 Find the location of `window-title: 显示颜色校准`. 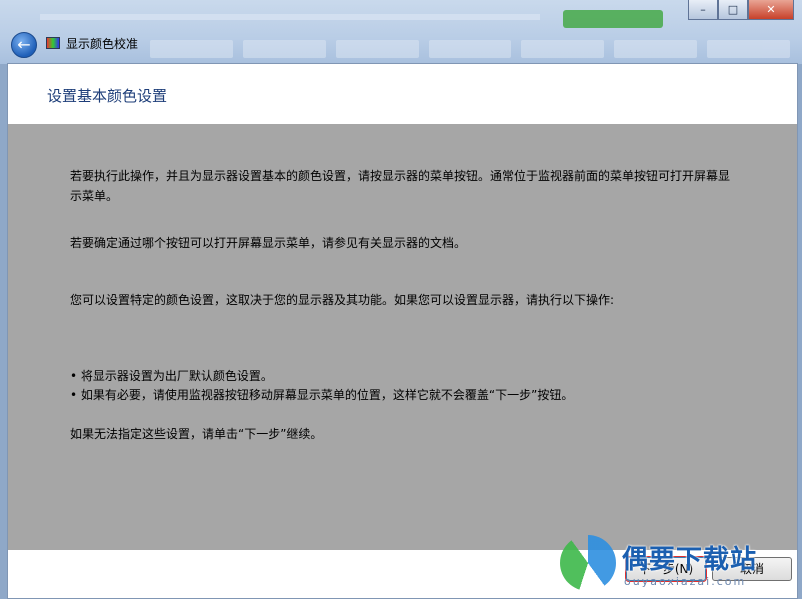

window-title: 显示颜色校准 is located at coordinates (102, 44).